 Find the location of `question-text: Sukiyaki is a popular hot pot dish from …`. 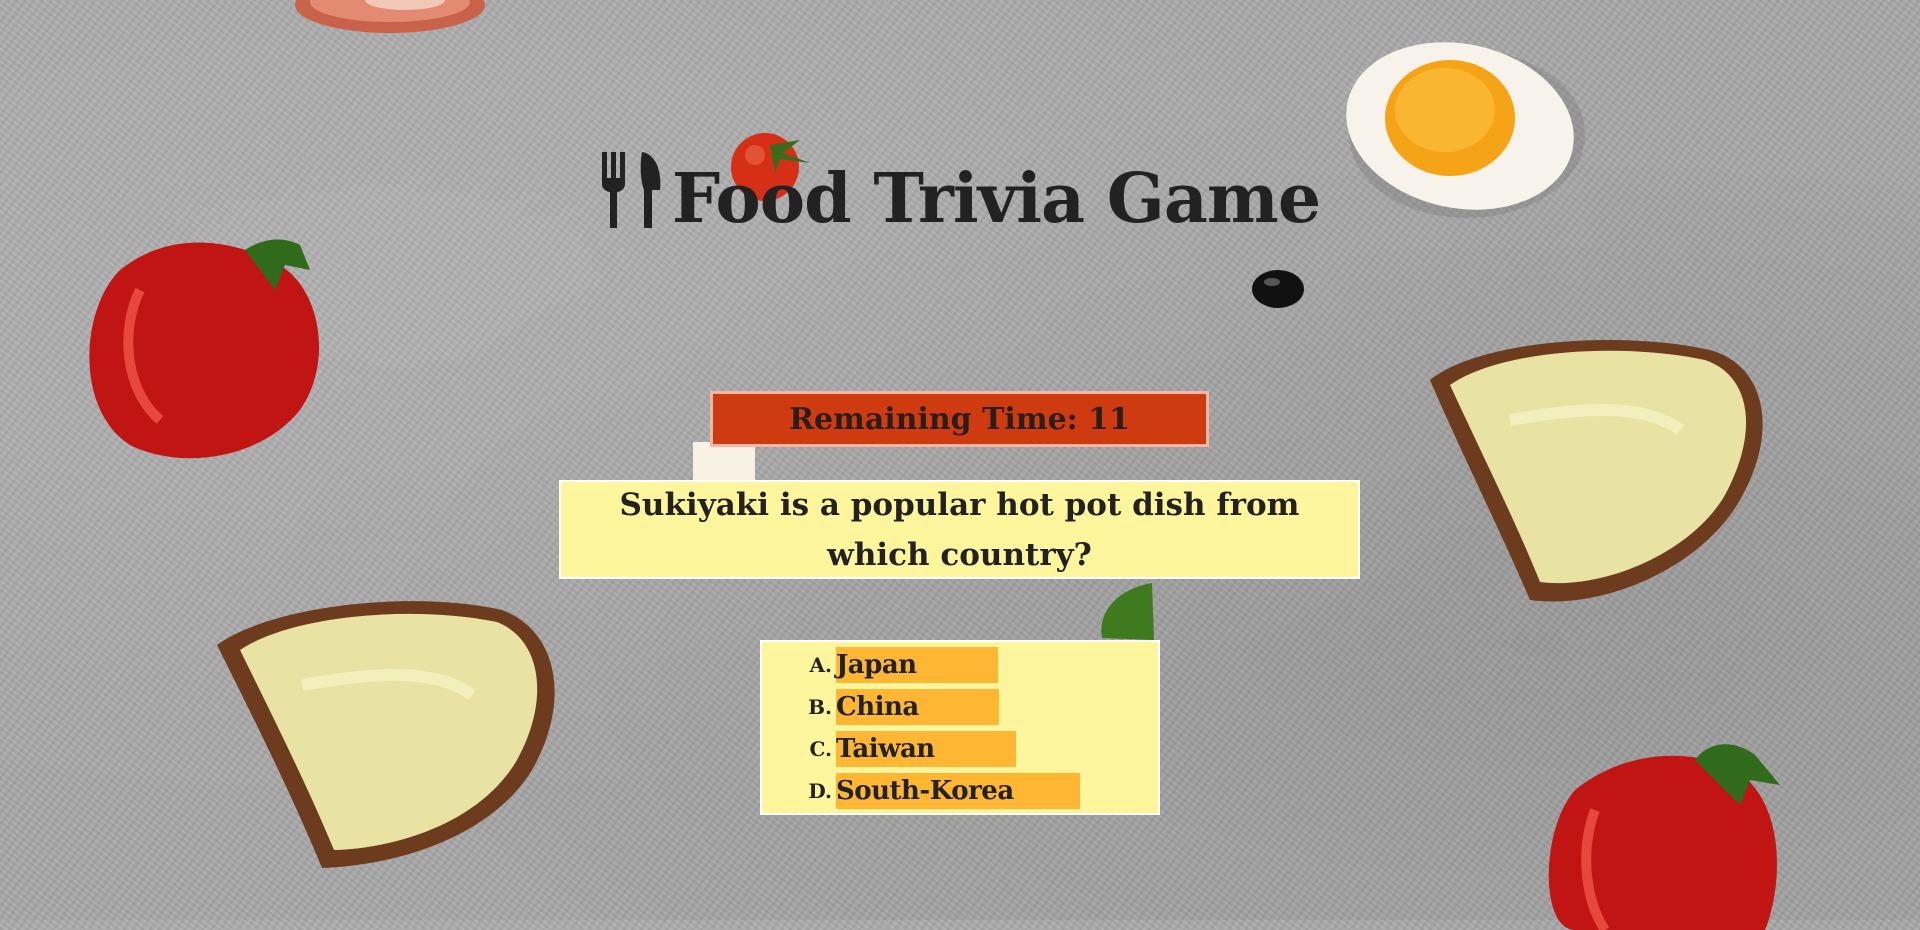

question-text: Sukiyaki is a popular hot pot dish from … is located at coordinates (959, 529).